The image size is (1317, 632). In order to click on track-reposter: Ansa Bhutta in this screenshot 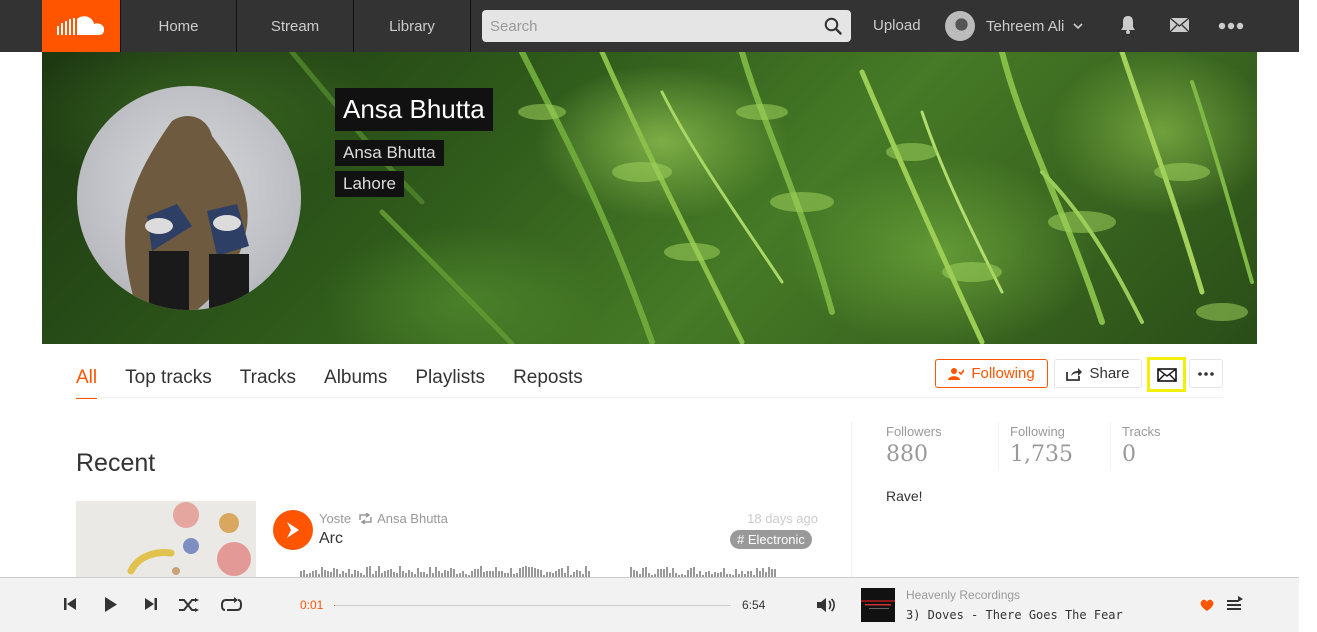, I will do `click(412, 518)`.